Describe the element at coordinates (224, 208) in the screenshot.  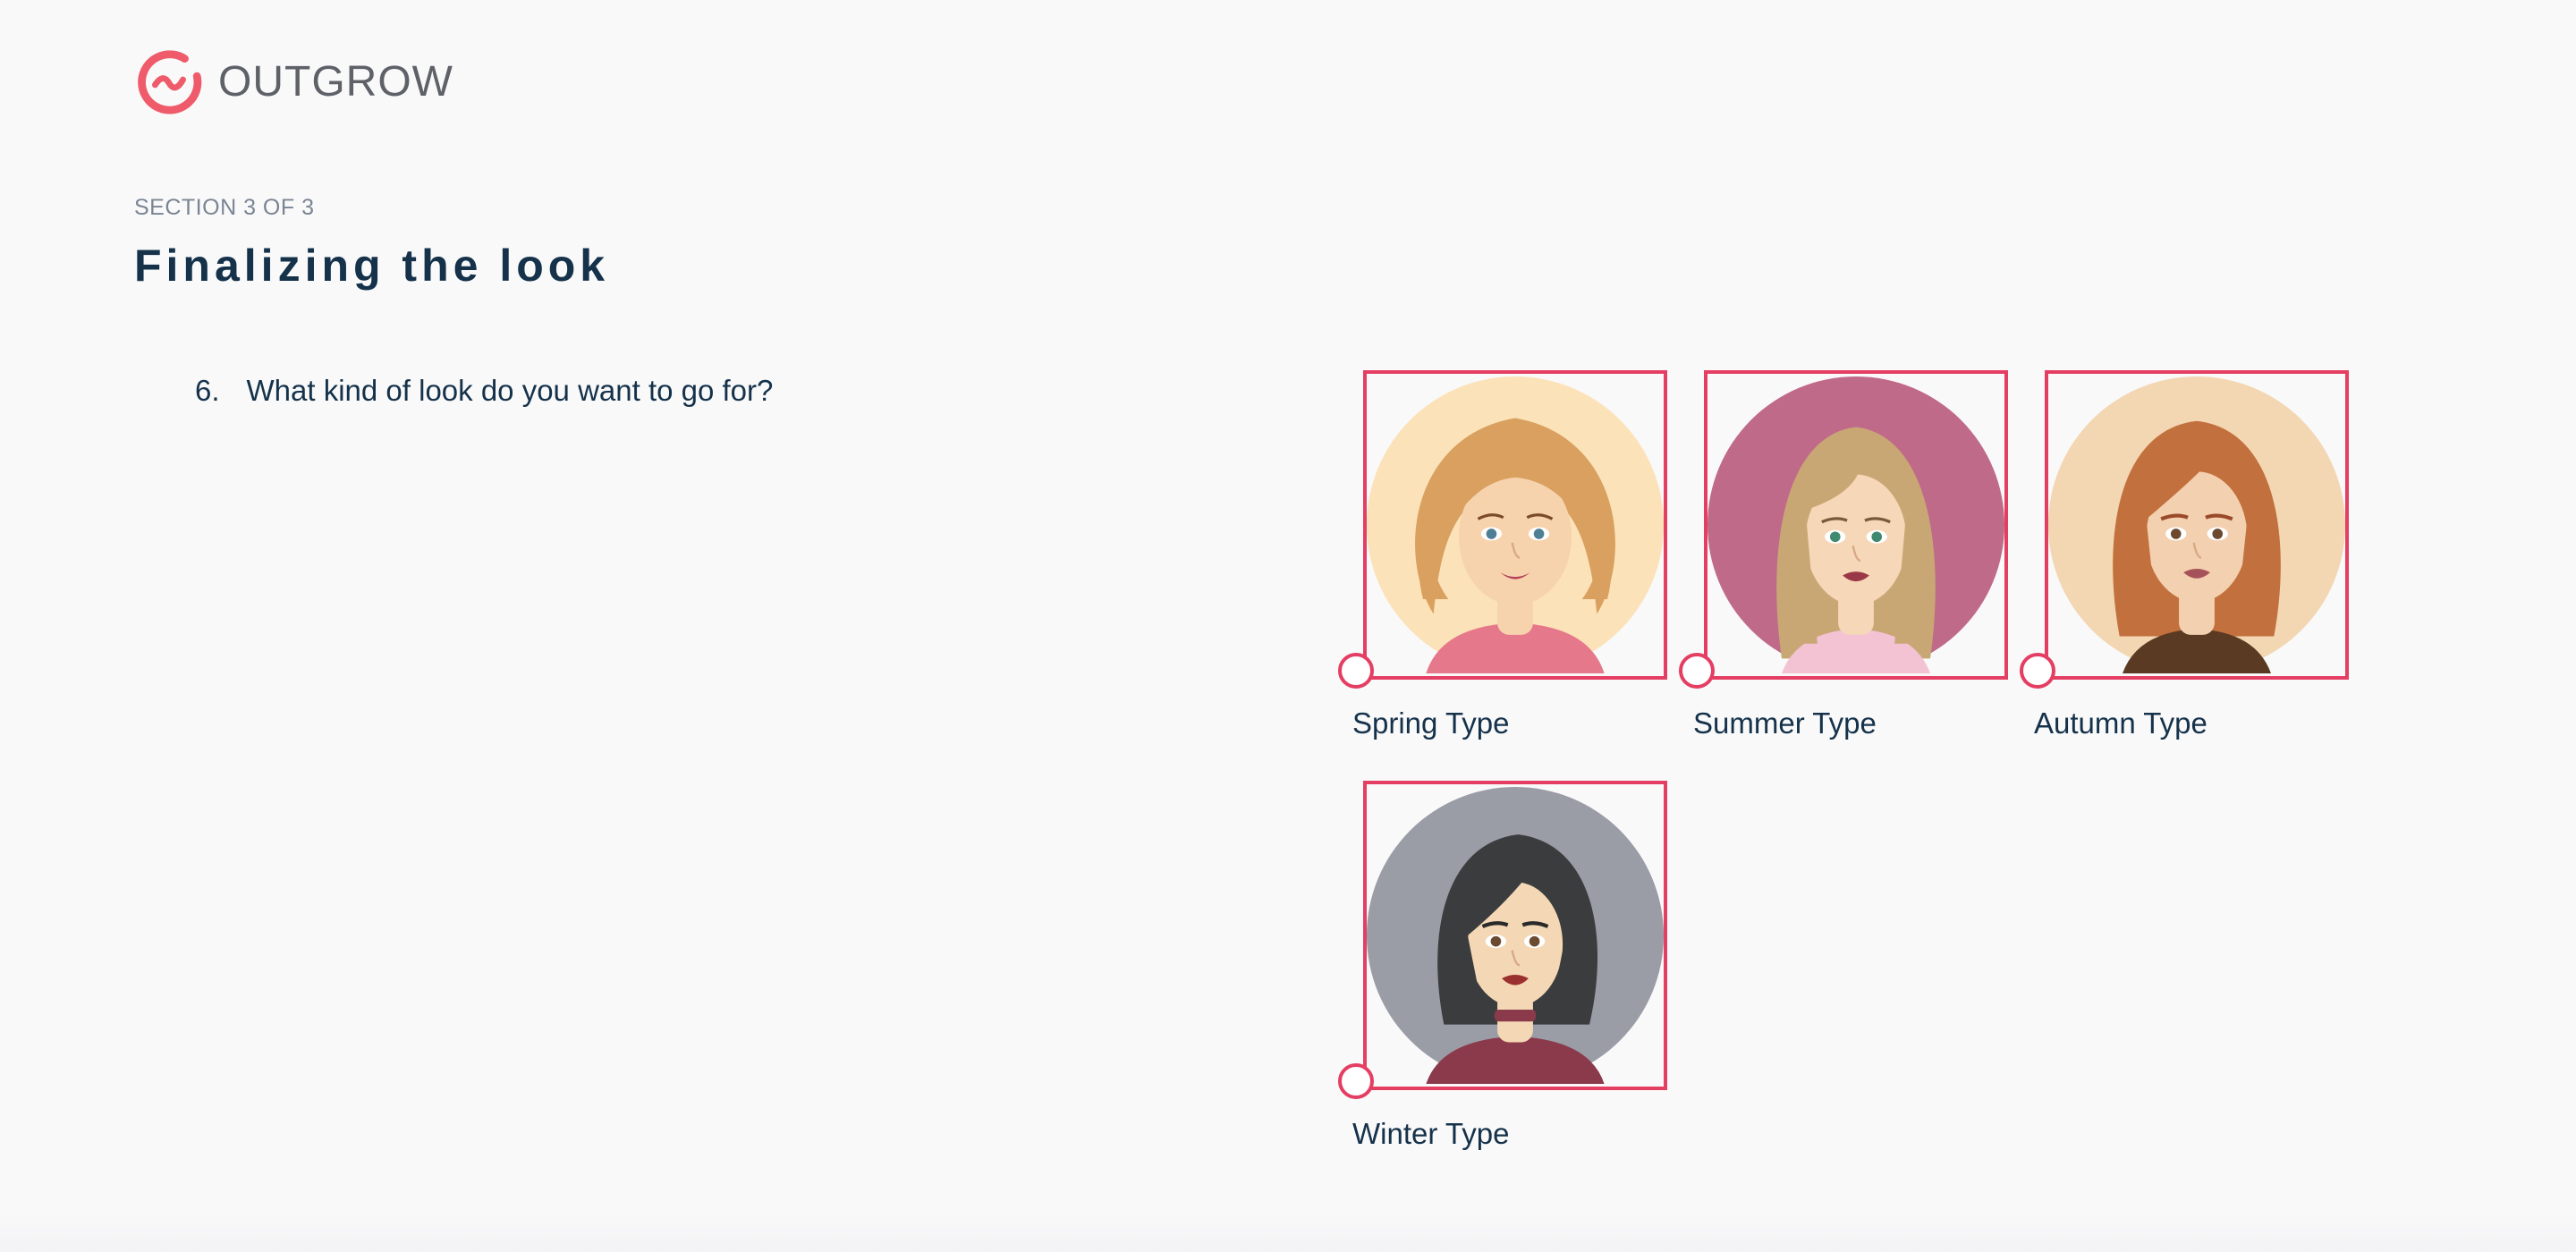
I see `section-label: SECTION 3 OF 3` at that location.